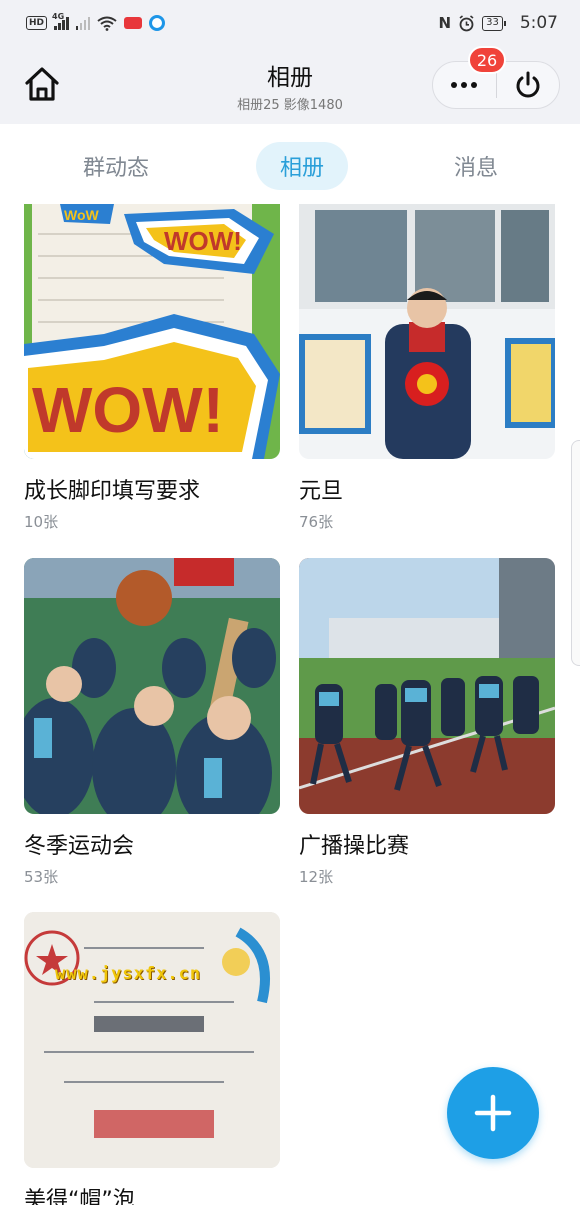 The image size is (580, 1205). I want to click on more-button: 26, so click(469, 77).